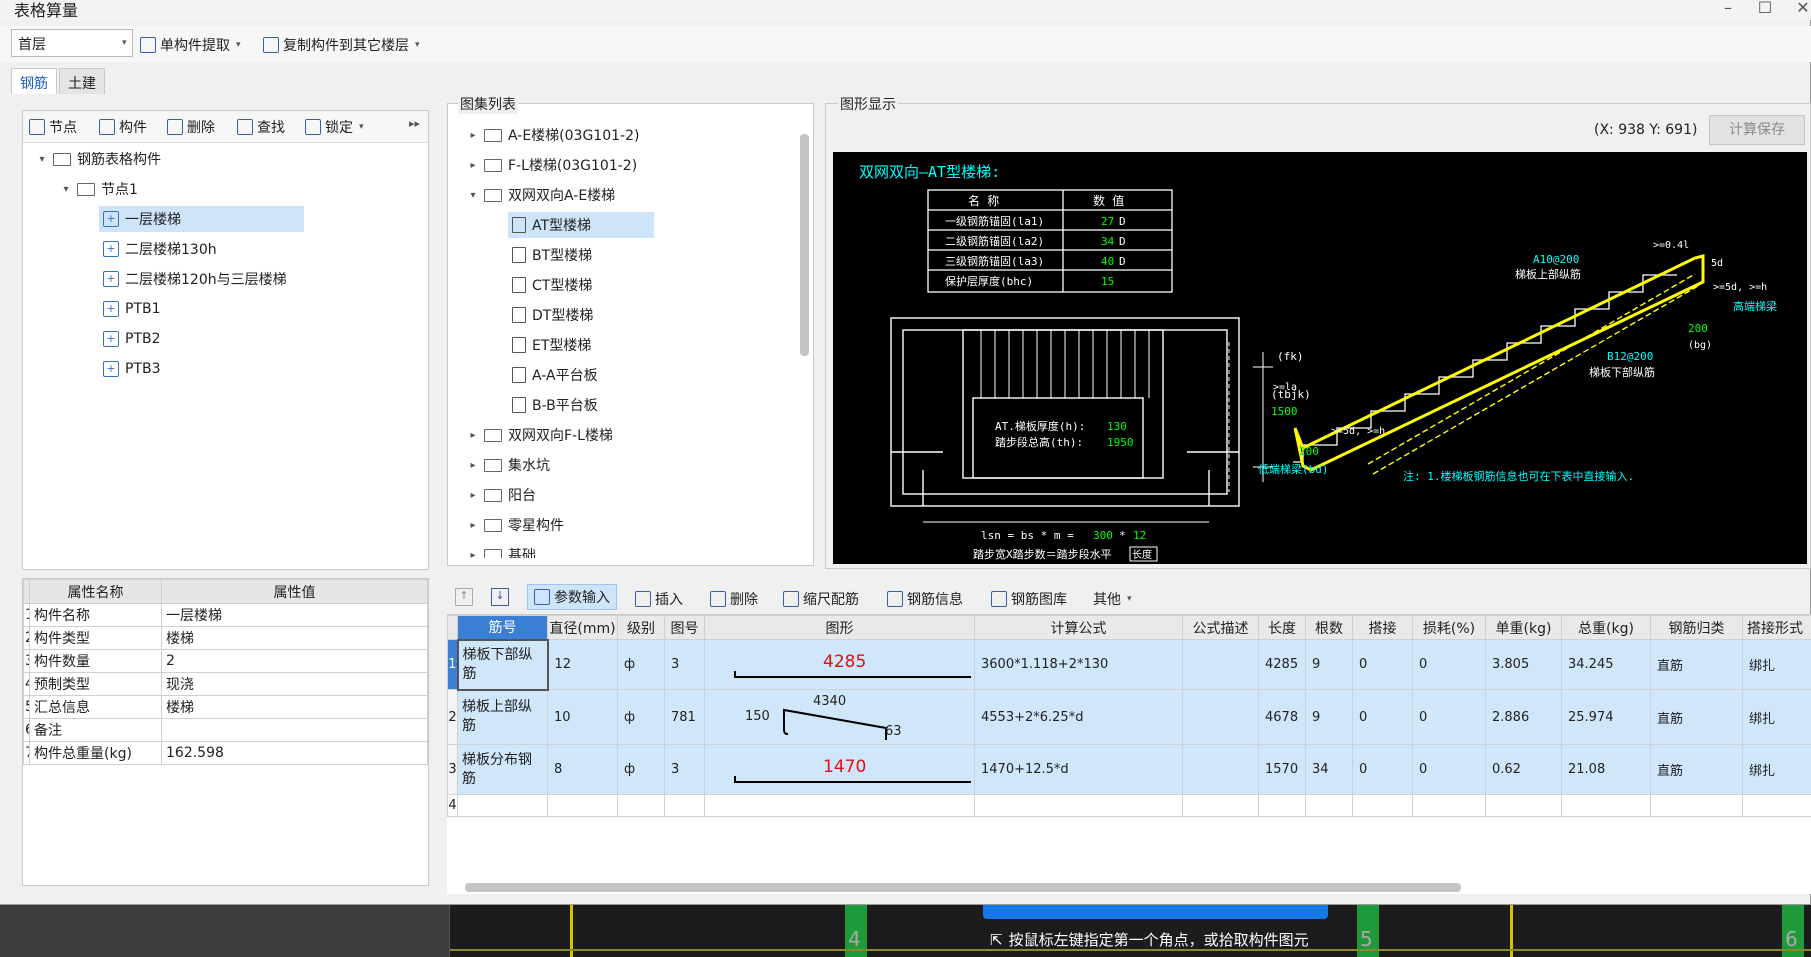 Image resolution: width=1811 pixels, height=957 pixels. What do you see at coordinates (1700, 345) in the screenshot?
I see `bg-label: (bg)` at bounding box center [1700, 345].